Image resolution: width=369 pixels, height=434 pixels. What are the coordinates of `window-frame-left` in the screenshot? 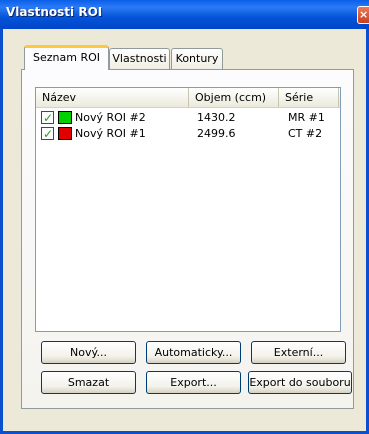 It's located at (1, 231).